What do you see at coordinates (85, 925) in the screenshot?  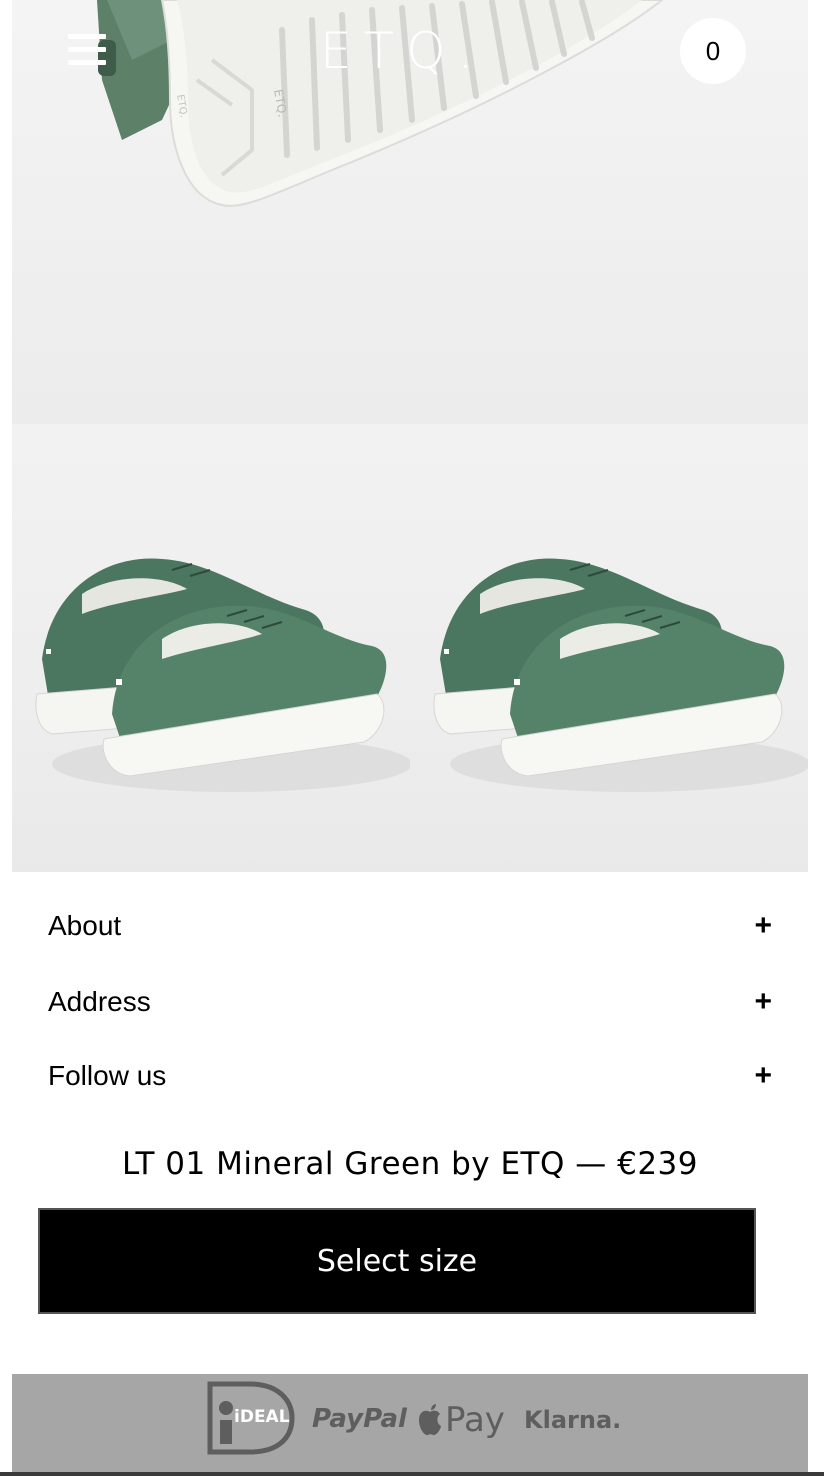 I see `accordion-label: About` at bounding box center [85, 925].